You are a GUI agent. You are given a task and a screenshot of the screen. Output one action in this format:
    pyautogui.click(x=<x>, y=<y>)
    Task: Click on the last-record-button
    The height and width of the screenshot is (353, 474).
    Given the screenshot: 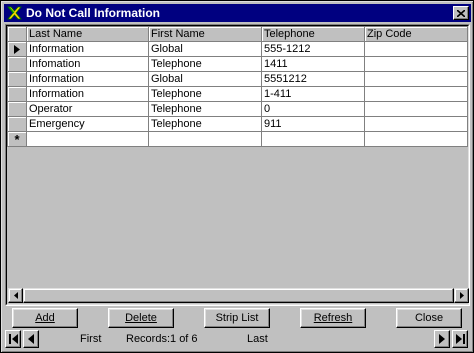 What is the action you would take?
    pyautogui.click(x=460, y=339)
    